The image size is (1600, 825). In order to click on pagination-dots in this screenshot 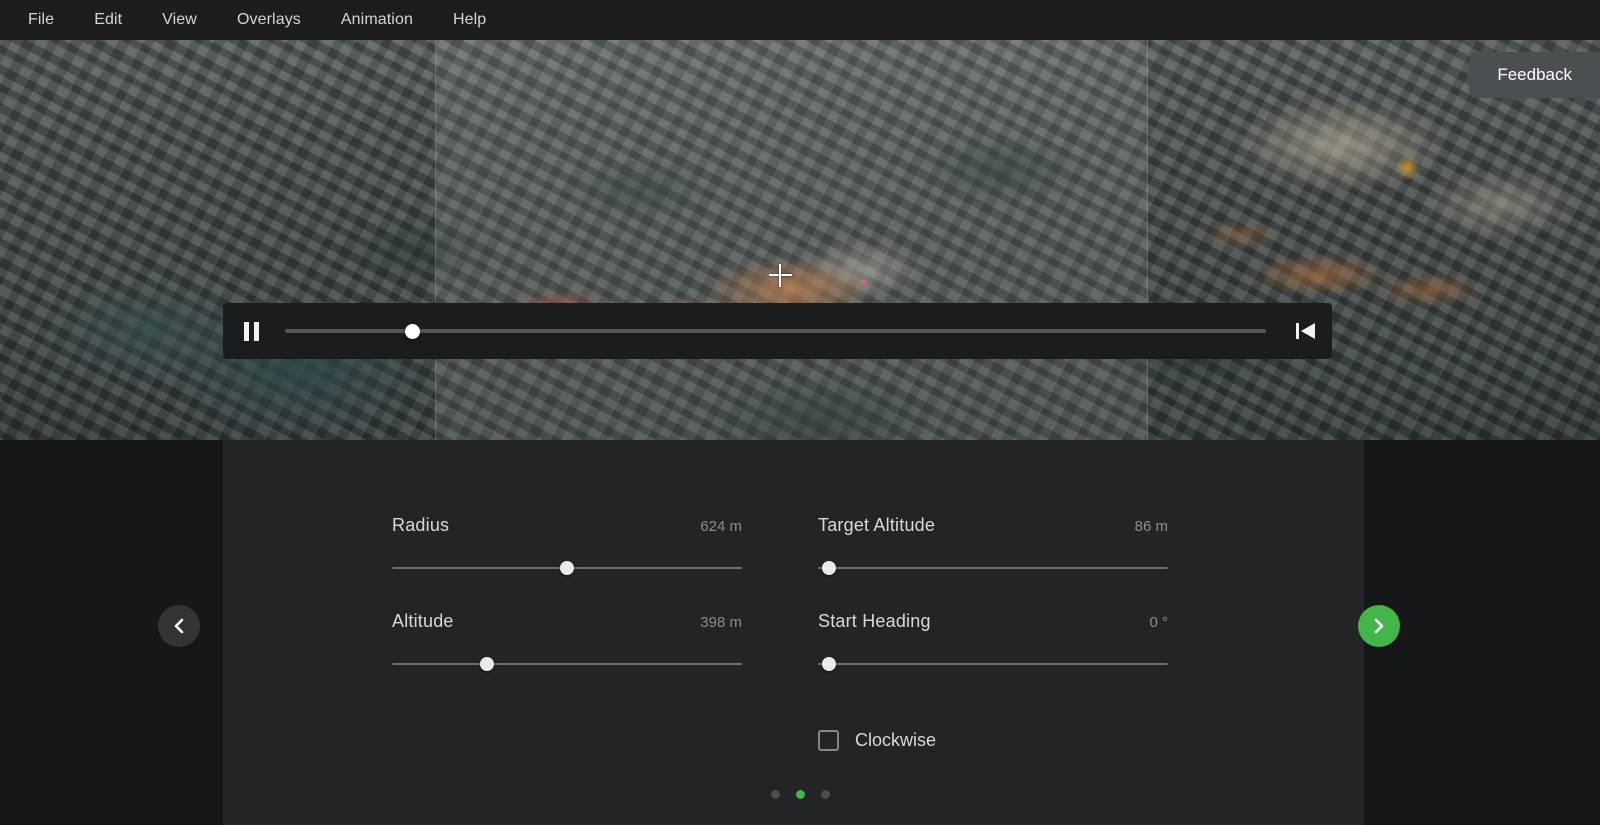, I will do `click(800, 794)`.